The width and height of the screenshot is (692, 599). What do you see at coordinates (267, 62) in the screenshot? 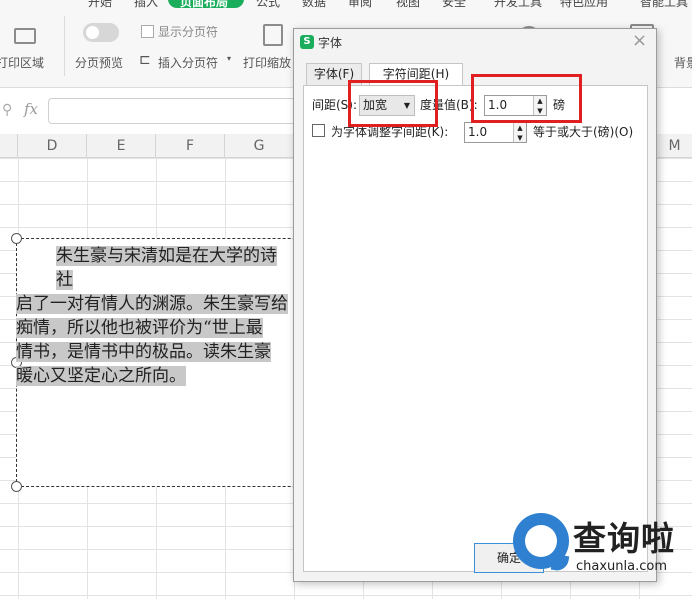
I see `print-scale-button: 打印缩放` at bounding box center [267, 62].